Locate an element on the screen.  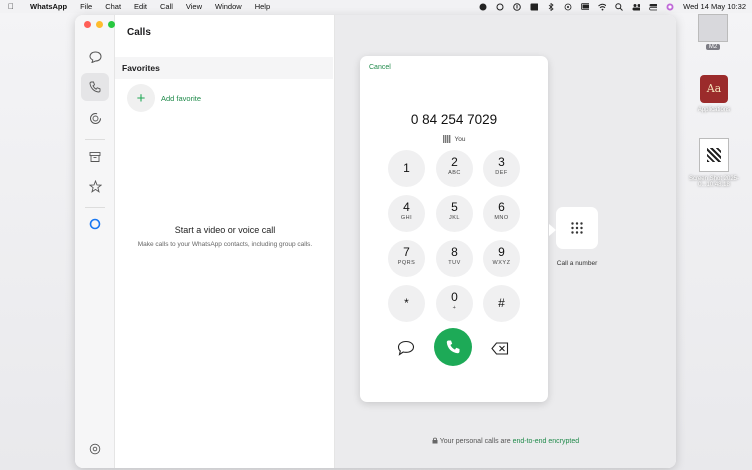
key-3: 3 DEF is located at coordinates (501, 168).